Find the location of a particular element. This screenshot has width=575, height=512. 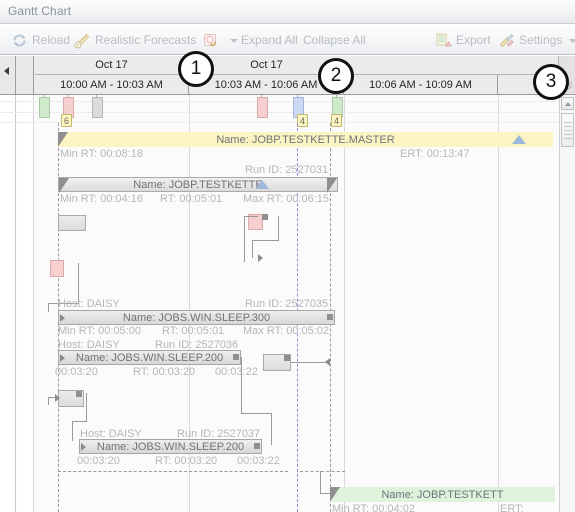

tools-gear-icon is located at coordinates (506, 40).